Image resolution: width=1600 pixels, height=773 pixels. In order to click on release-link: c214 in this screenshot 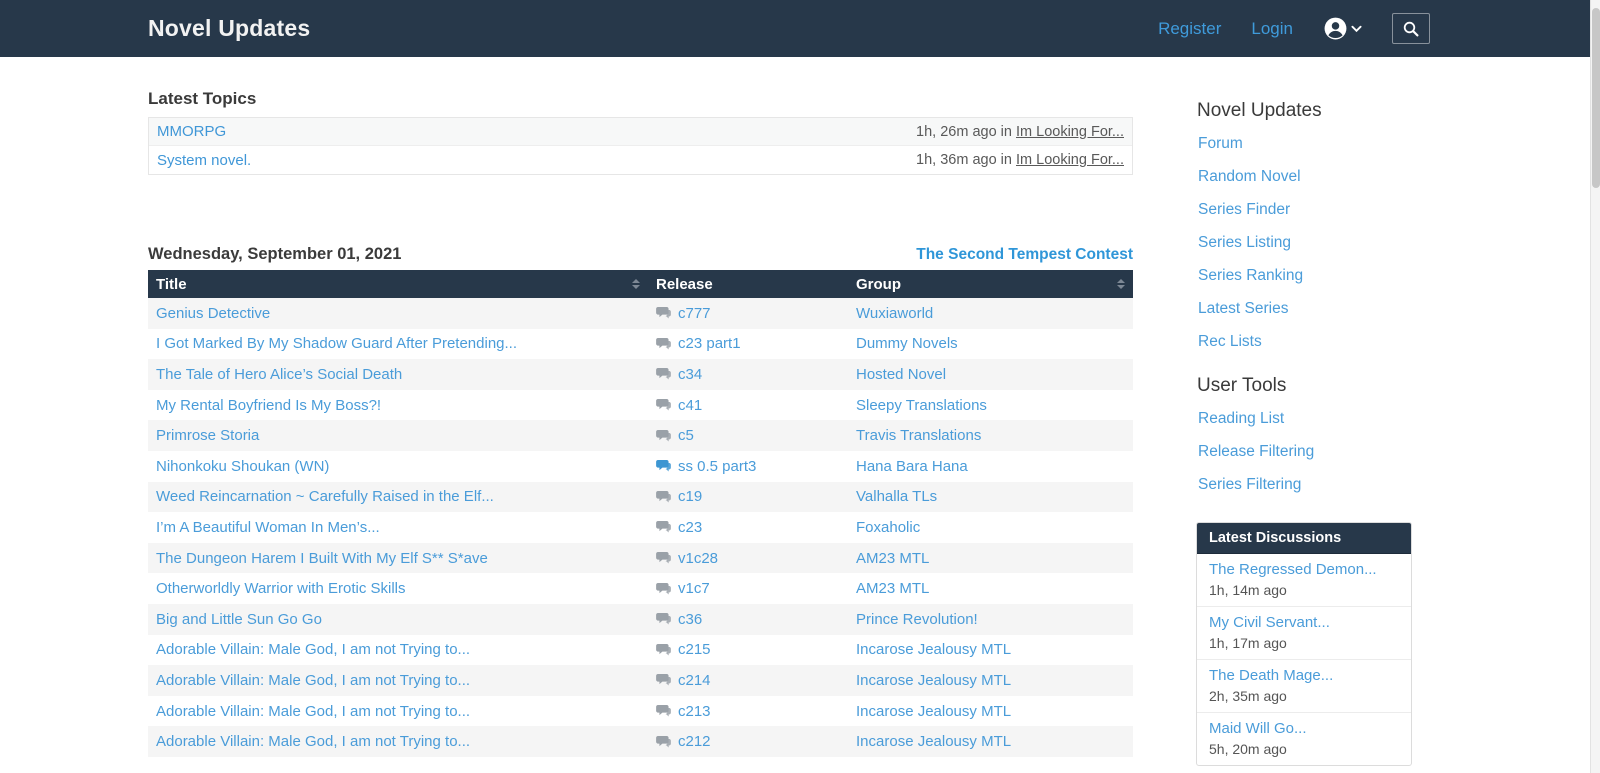, I will do `click(694, 680)`.